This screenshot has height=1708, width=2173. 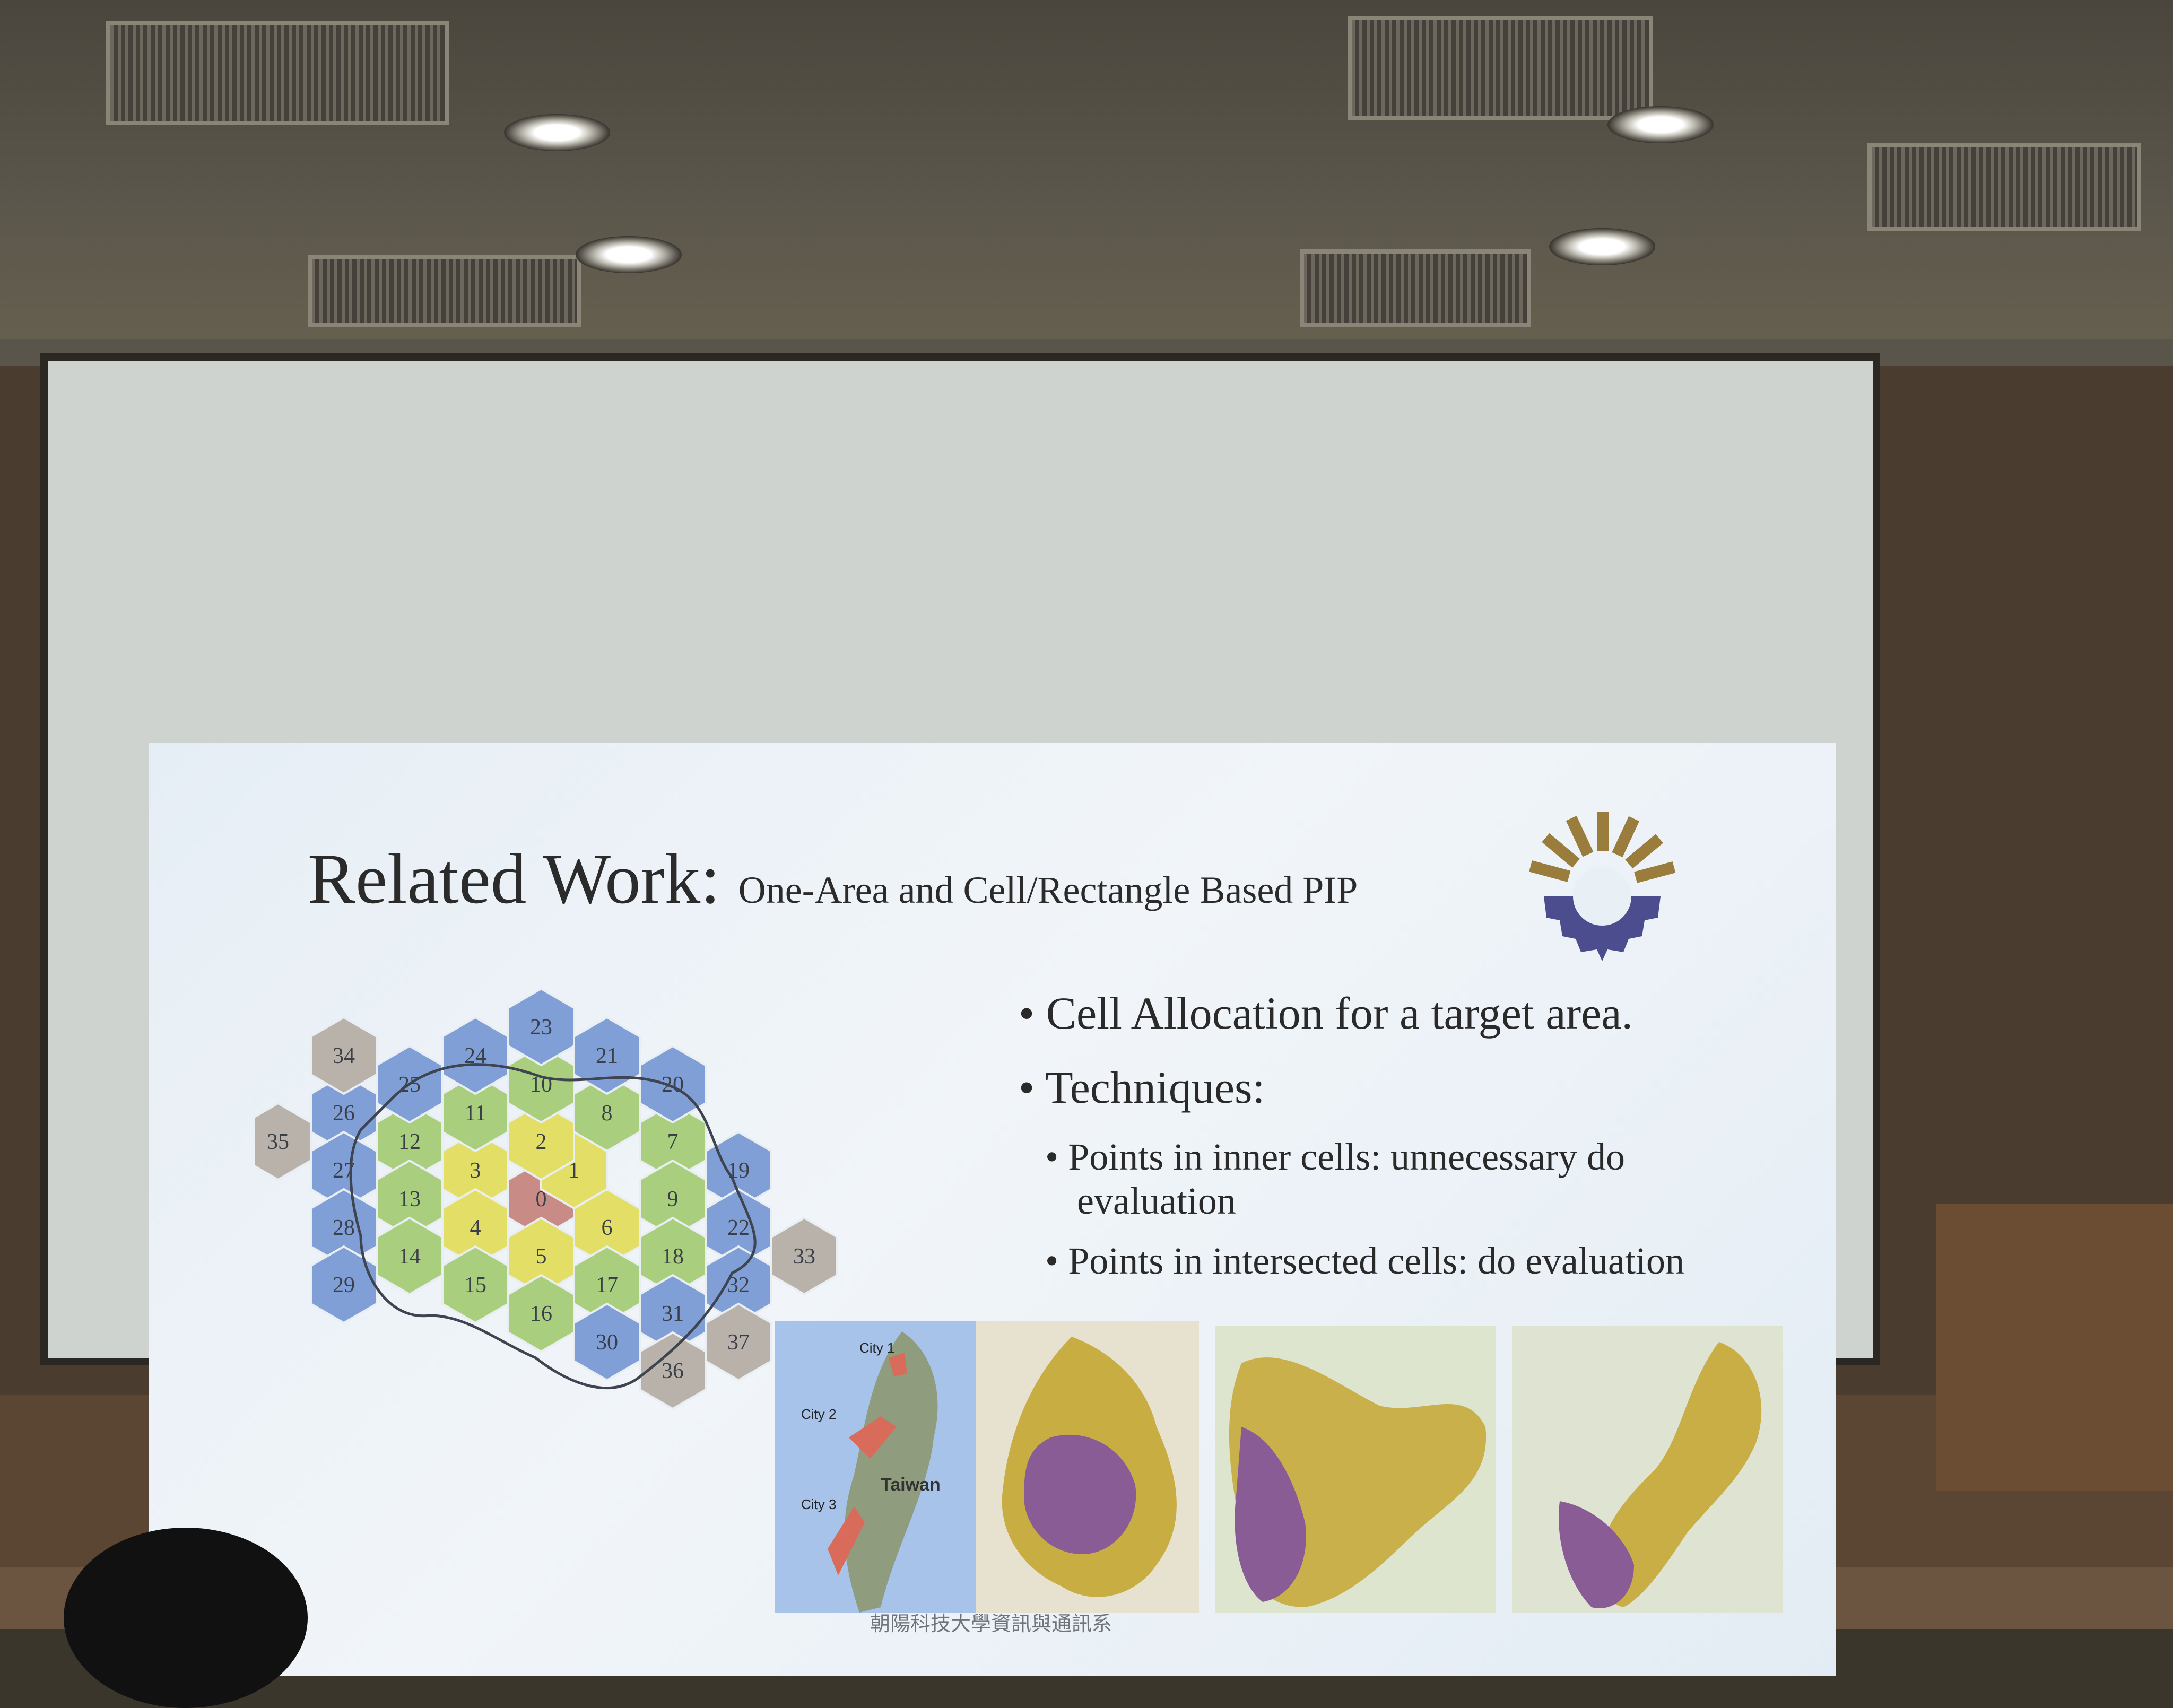 What do you see at coordinates (541, 1314) in the screenshot?
I see `hex-cell-label: 16` at bounding box center [541, 1314].